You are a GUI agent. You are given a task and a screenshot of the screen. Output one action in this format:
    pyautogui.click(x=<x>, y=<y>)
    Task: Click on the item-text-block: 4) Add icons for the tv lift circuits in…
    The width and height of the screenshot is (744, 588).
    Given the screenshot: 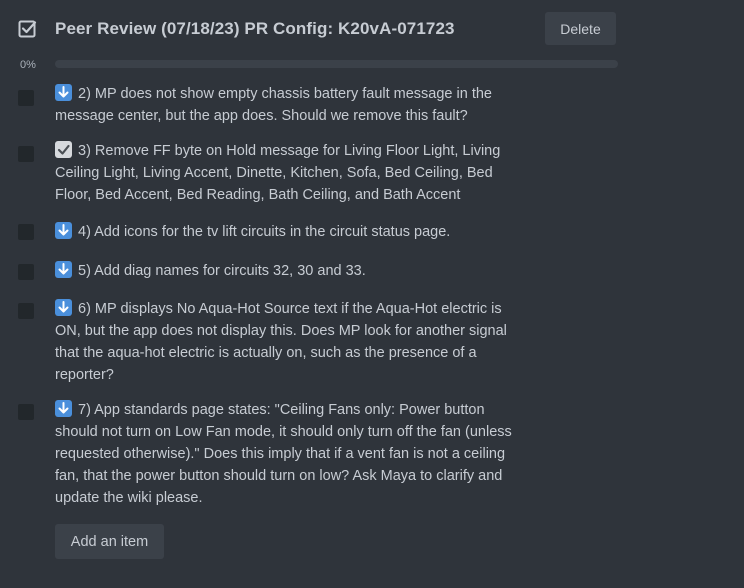 What is the action you would take?
    pyautogui.click(x=292, y=232)
    